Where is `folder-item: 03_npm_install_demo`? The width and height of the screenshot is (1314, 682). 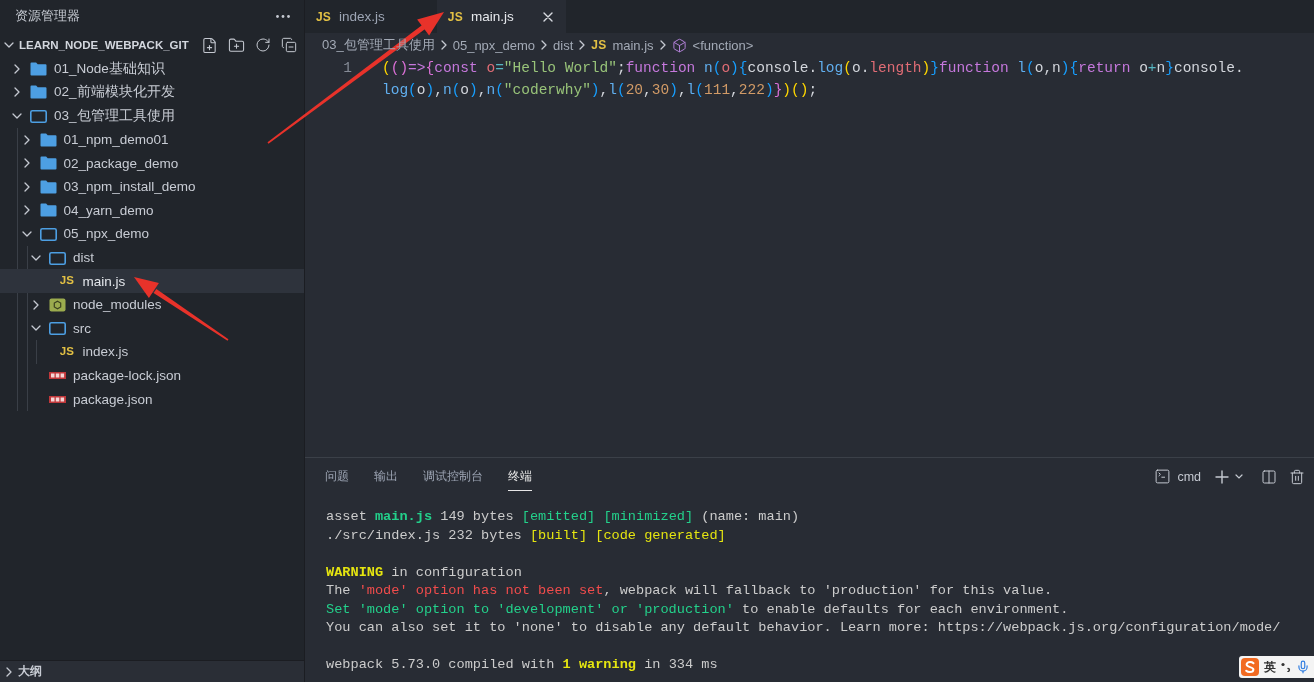
folder-item: 03_npm_install_demo is located at coordinates (152, 186).